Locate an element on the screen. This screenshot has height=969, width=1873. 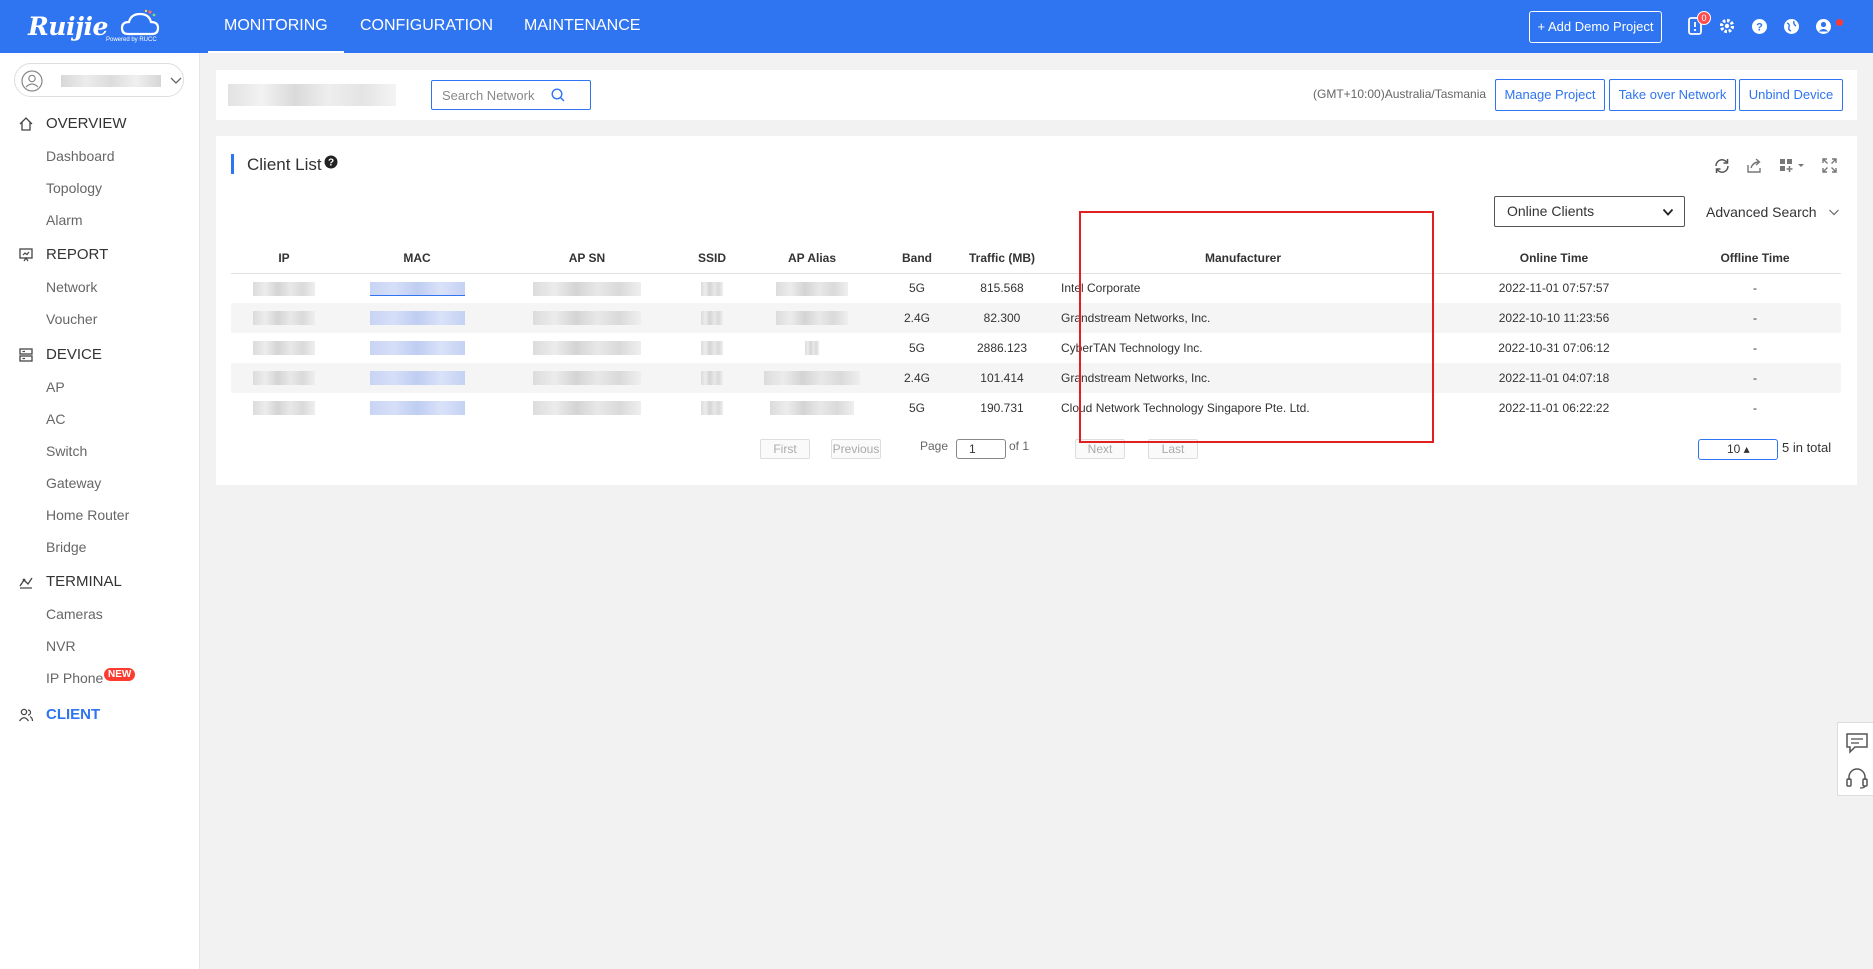
column-header-ap-alias: AP Alias is located at coordinates (812, 258).